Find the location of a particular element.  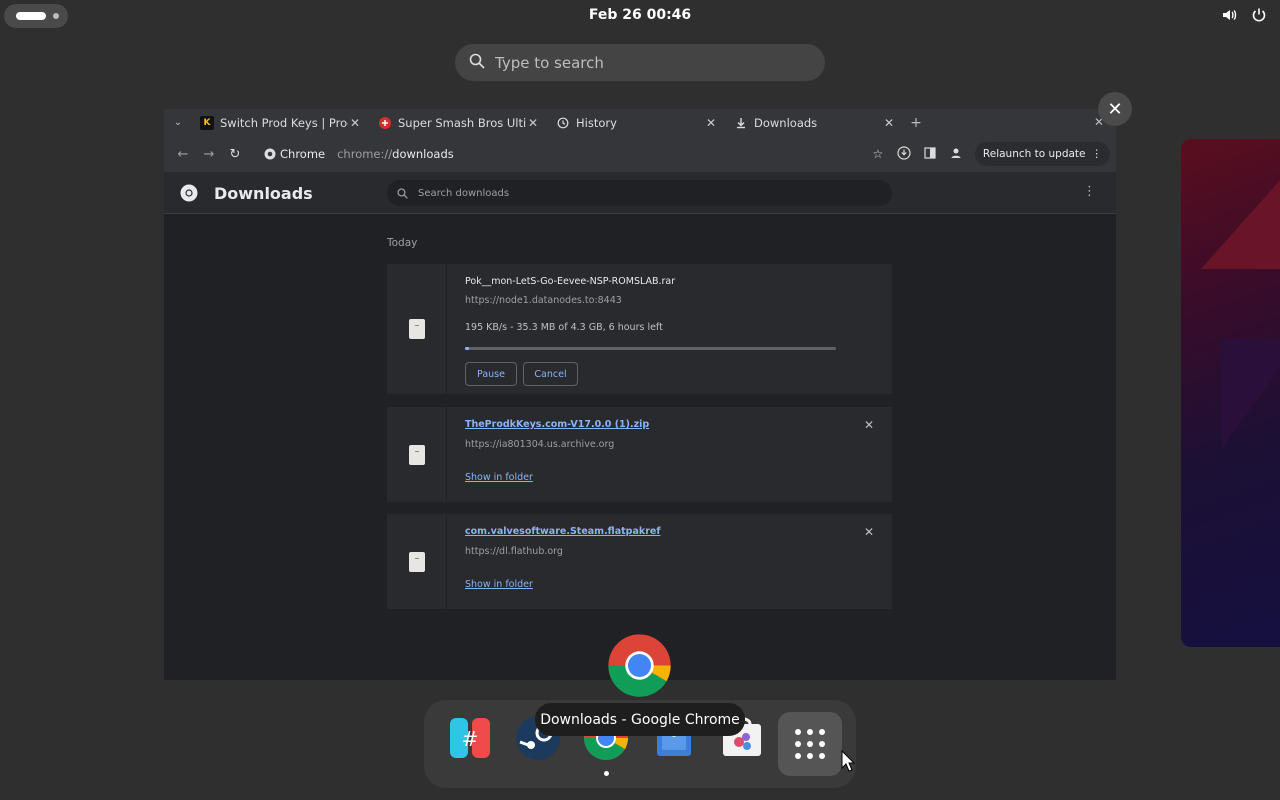

download-source: https://dl.flathub.org is located at coordinates (514, 551).